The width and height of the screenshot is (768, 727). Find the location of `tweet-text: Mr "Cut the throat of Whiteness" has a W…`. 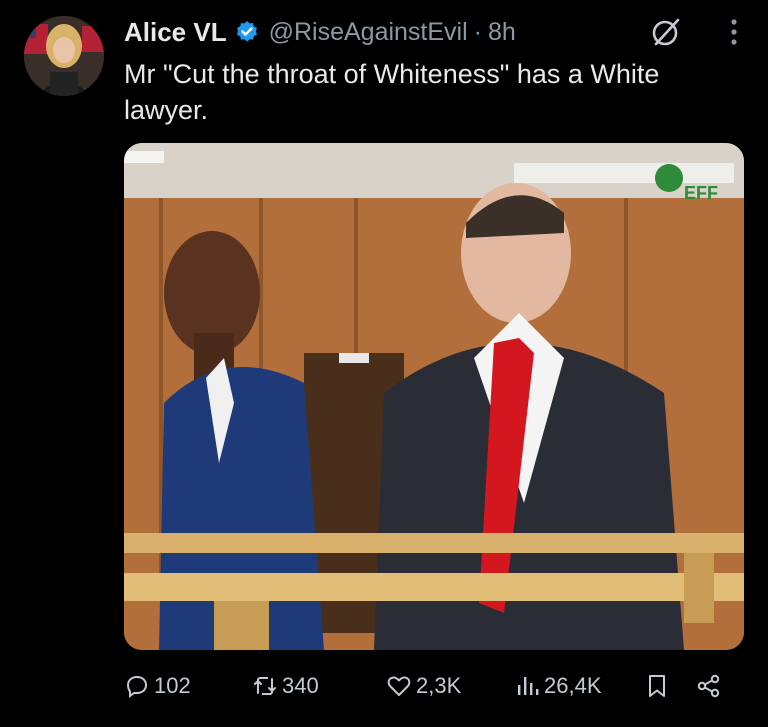

tweet-text: Mr "Cut the throat of Whiteness" has a W… is located at coordinates (392, 92).